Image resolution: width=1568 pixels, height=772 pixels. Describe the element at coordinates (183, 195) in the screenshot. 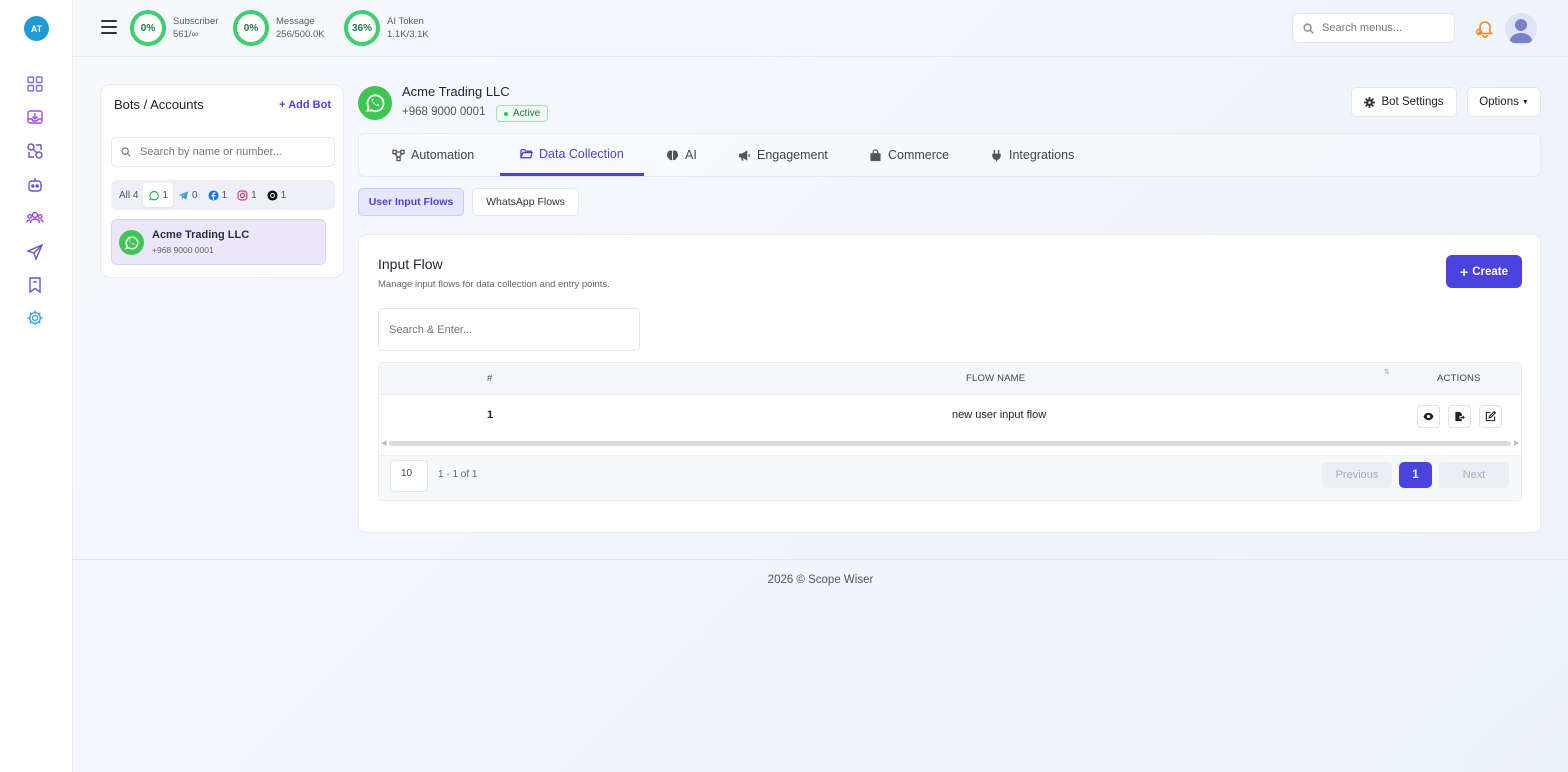

I see `telegram-icon` at that location.